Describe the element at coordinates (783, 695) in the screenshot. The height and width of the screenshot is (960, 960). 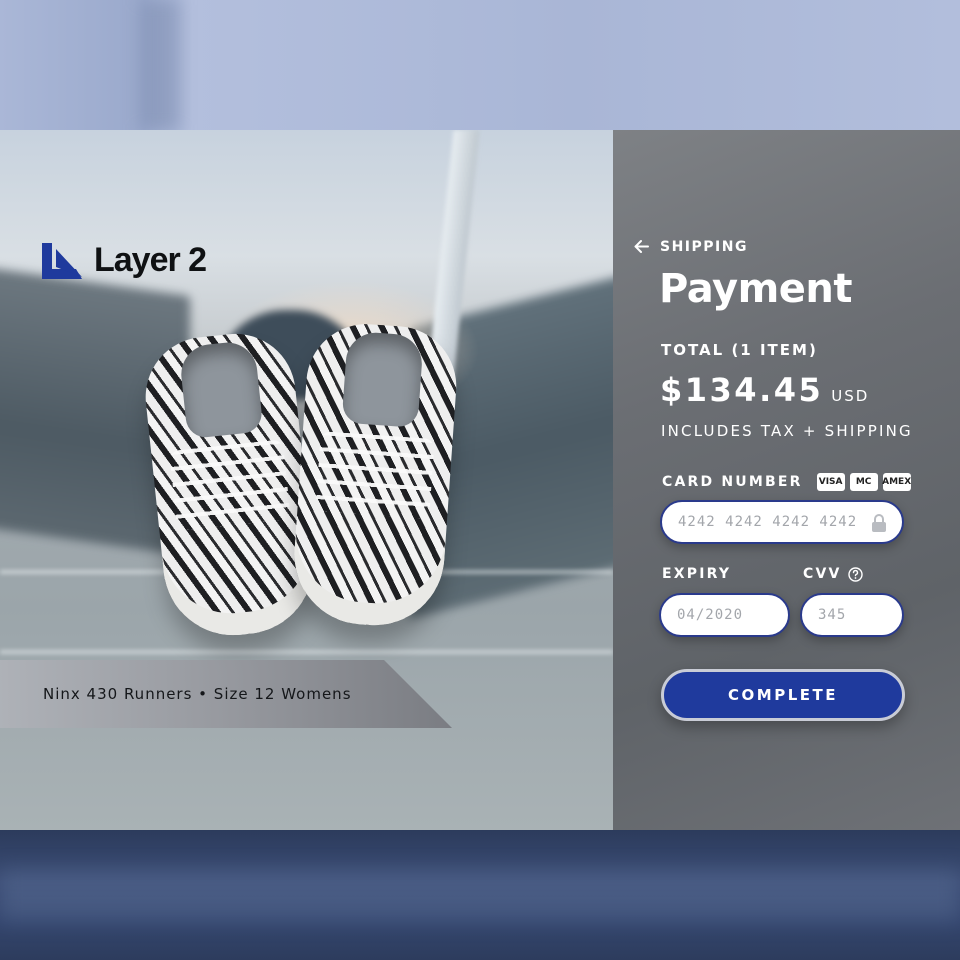
I see `complete-button: COMPLETE` at that location.